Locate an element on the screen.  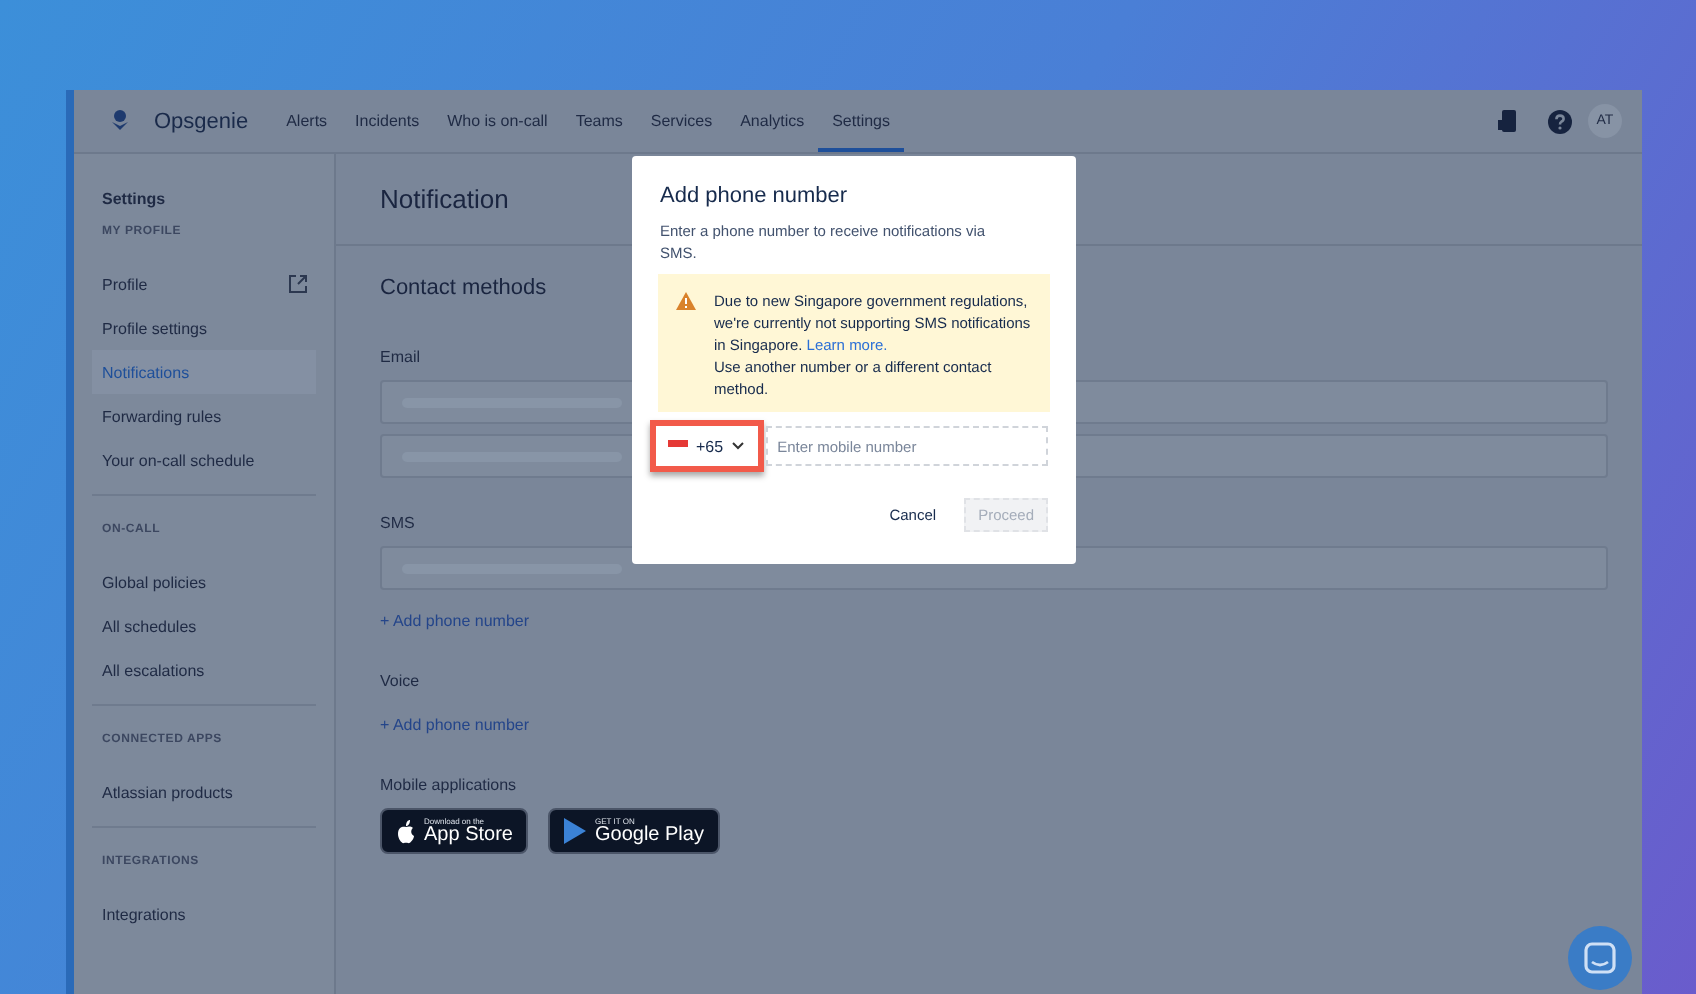
section-title: Contact methods is located at coordinates (464, 288).